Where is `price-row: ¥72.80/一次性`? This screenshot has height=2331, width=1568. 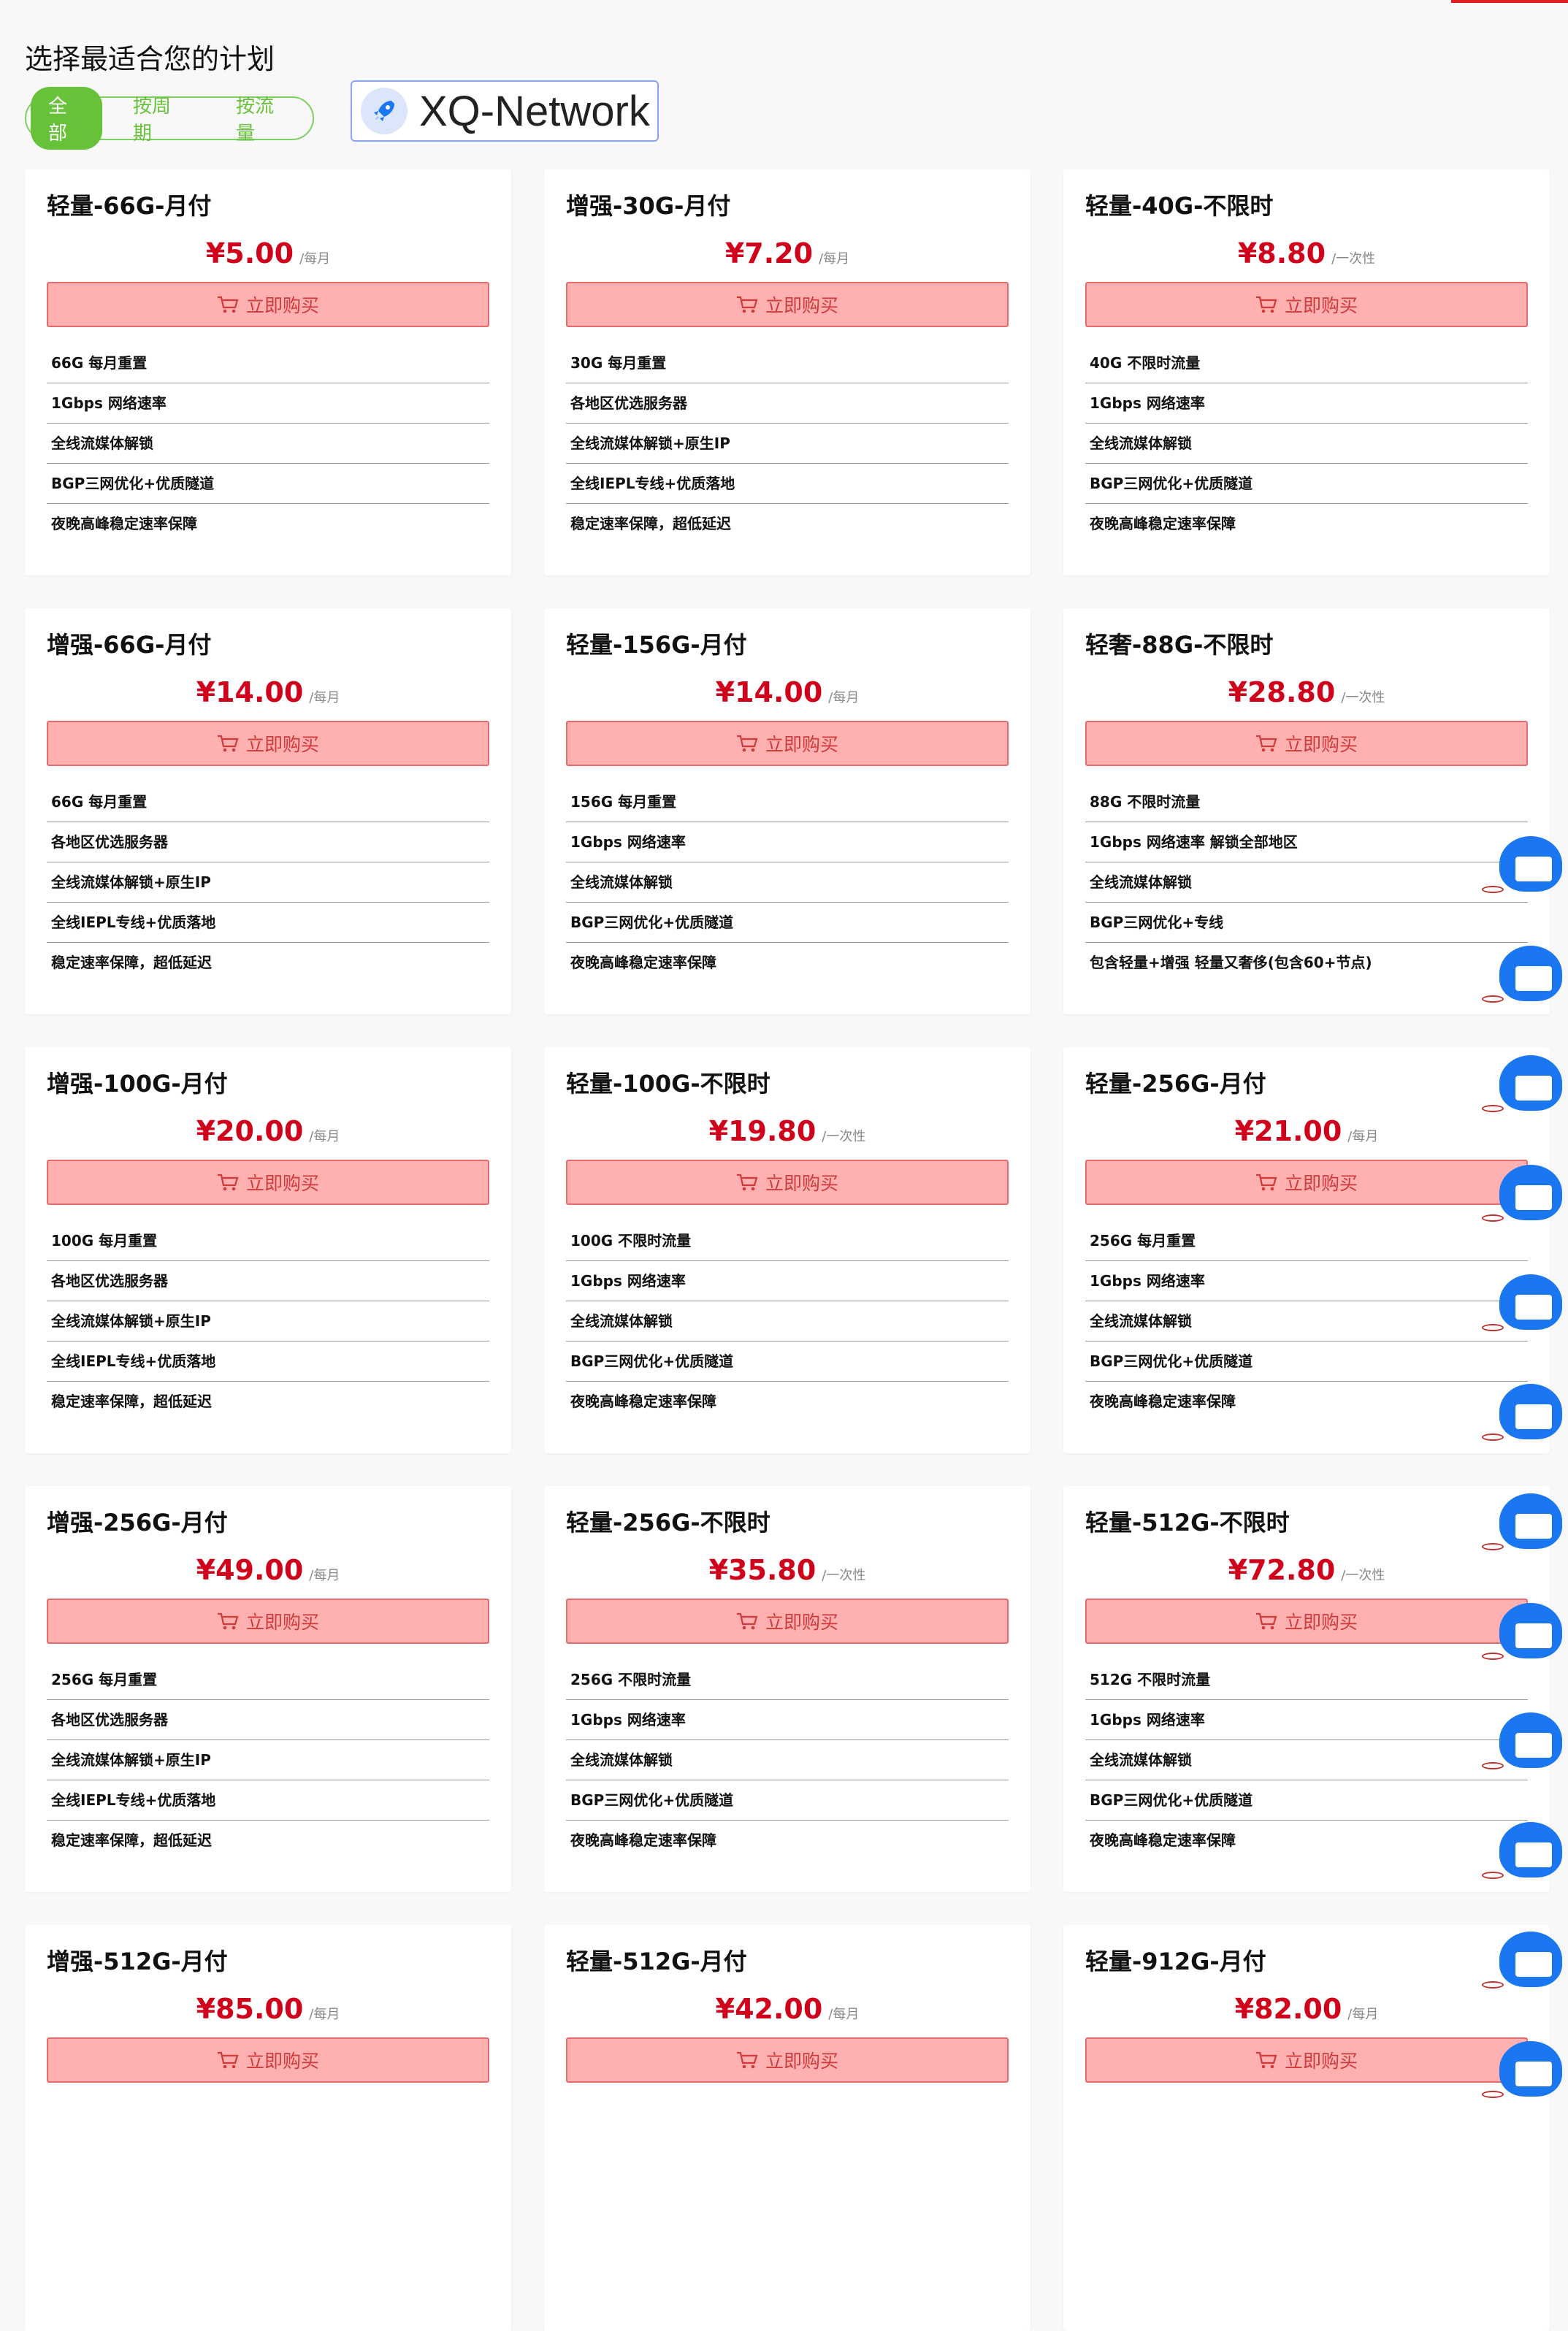 price-row: ¥72.80/一次性 is located at coordinates (1306, 1570).